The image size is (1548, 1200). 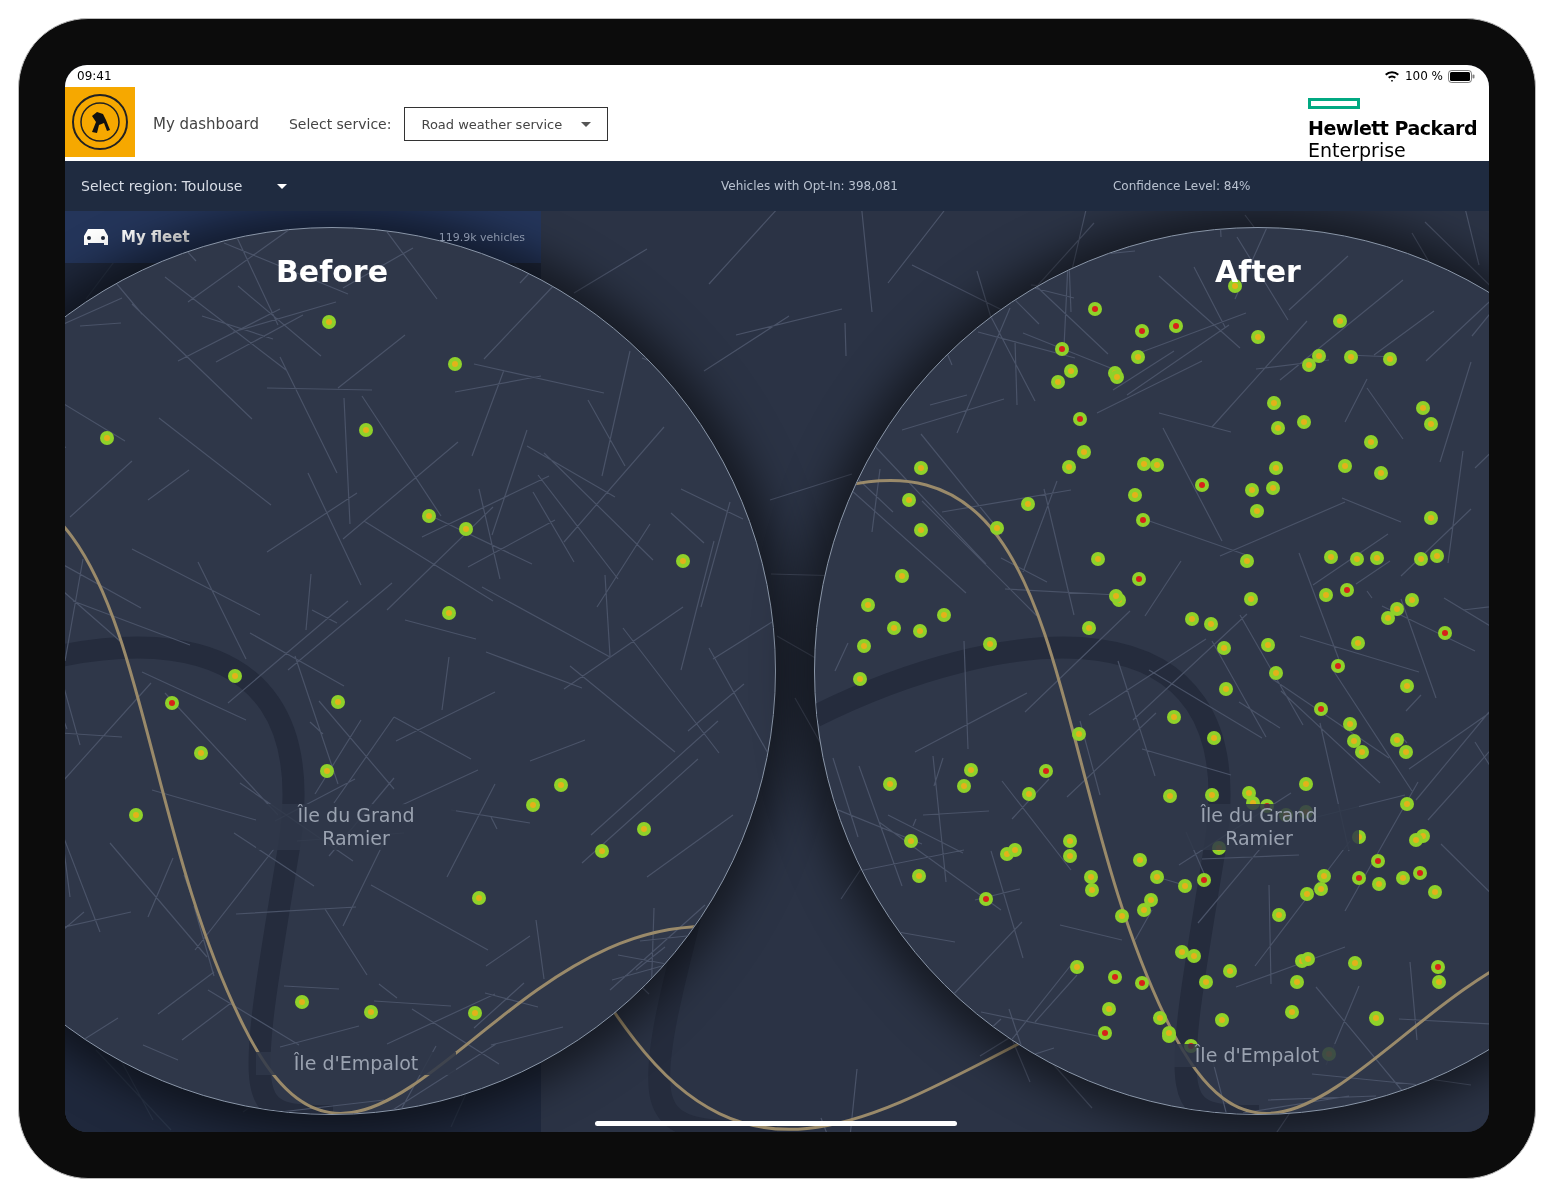 I want to click on vehicle-count: Vehicles with Opt-In: 398,081, so click(x=809, y=186).